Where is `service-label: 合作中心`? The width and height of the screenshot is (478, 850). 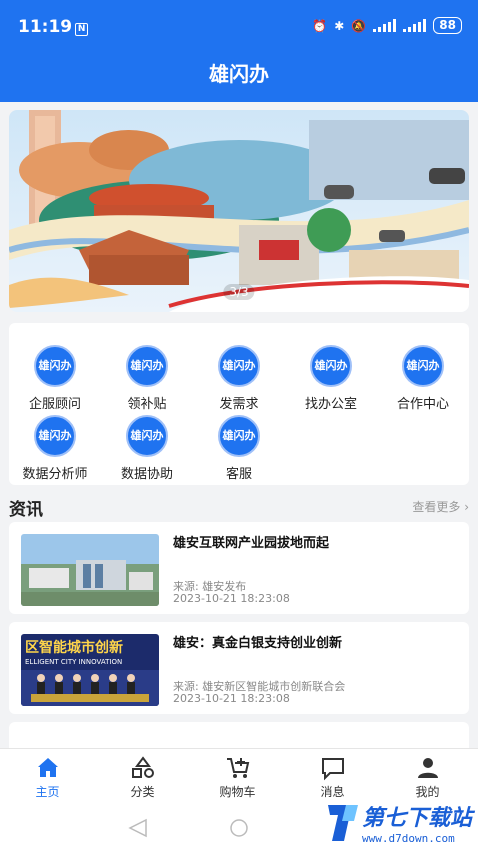
service-label: 合作中心 is located at coordinates (422, 404).